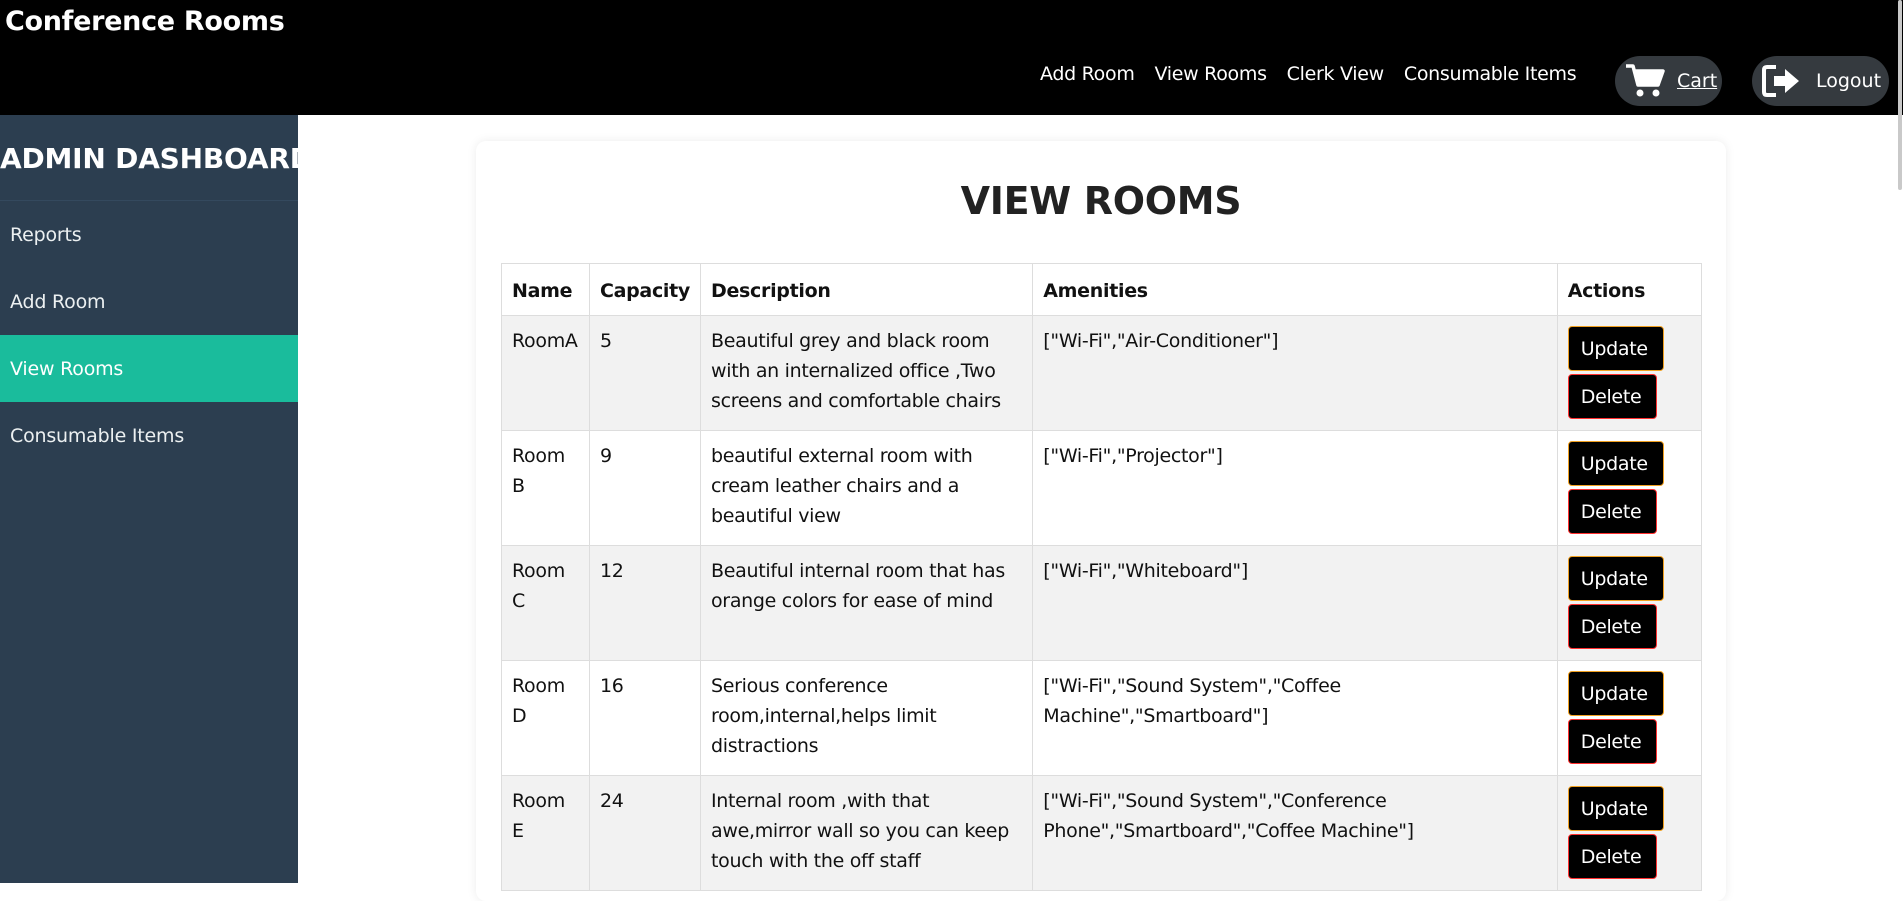  Describe the element at coordinates (145, 21) in the screenshot. I see `site-title: Conference Rooms` at that location.